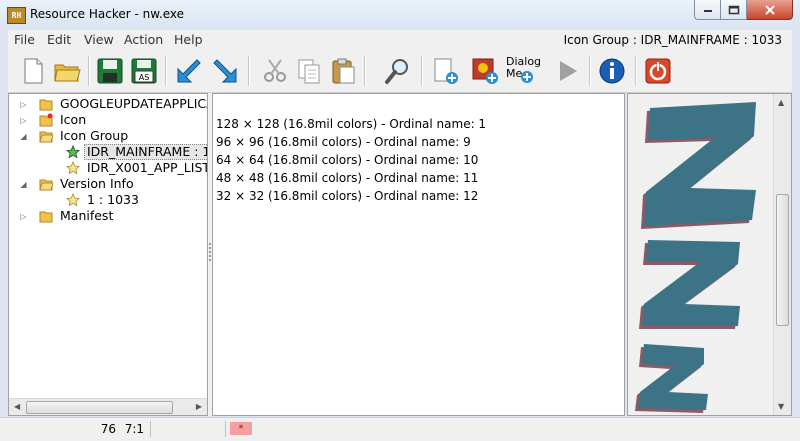 Image resolution: width=800 pixels, height=441 pixels. What do you see at coordinates (199, 406) in the screenshot?
I see `scroll-right-icon: ▶` at bounding box center [199, 406].